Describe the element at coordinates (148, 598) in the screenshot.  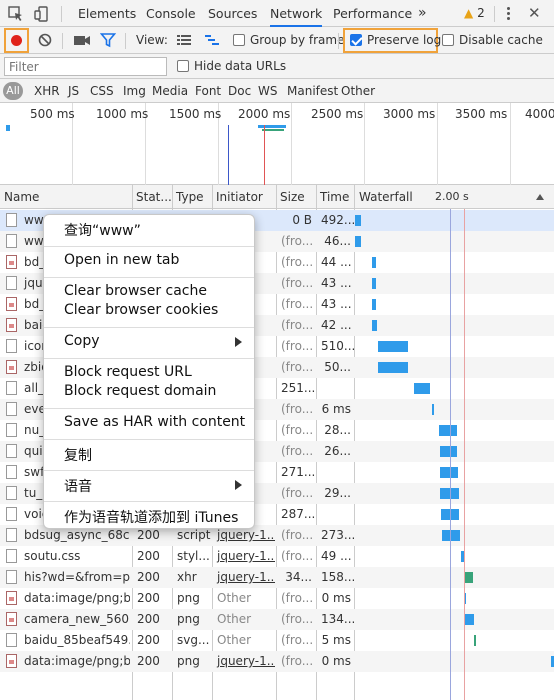
I see `cell-status: 200` at that location.